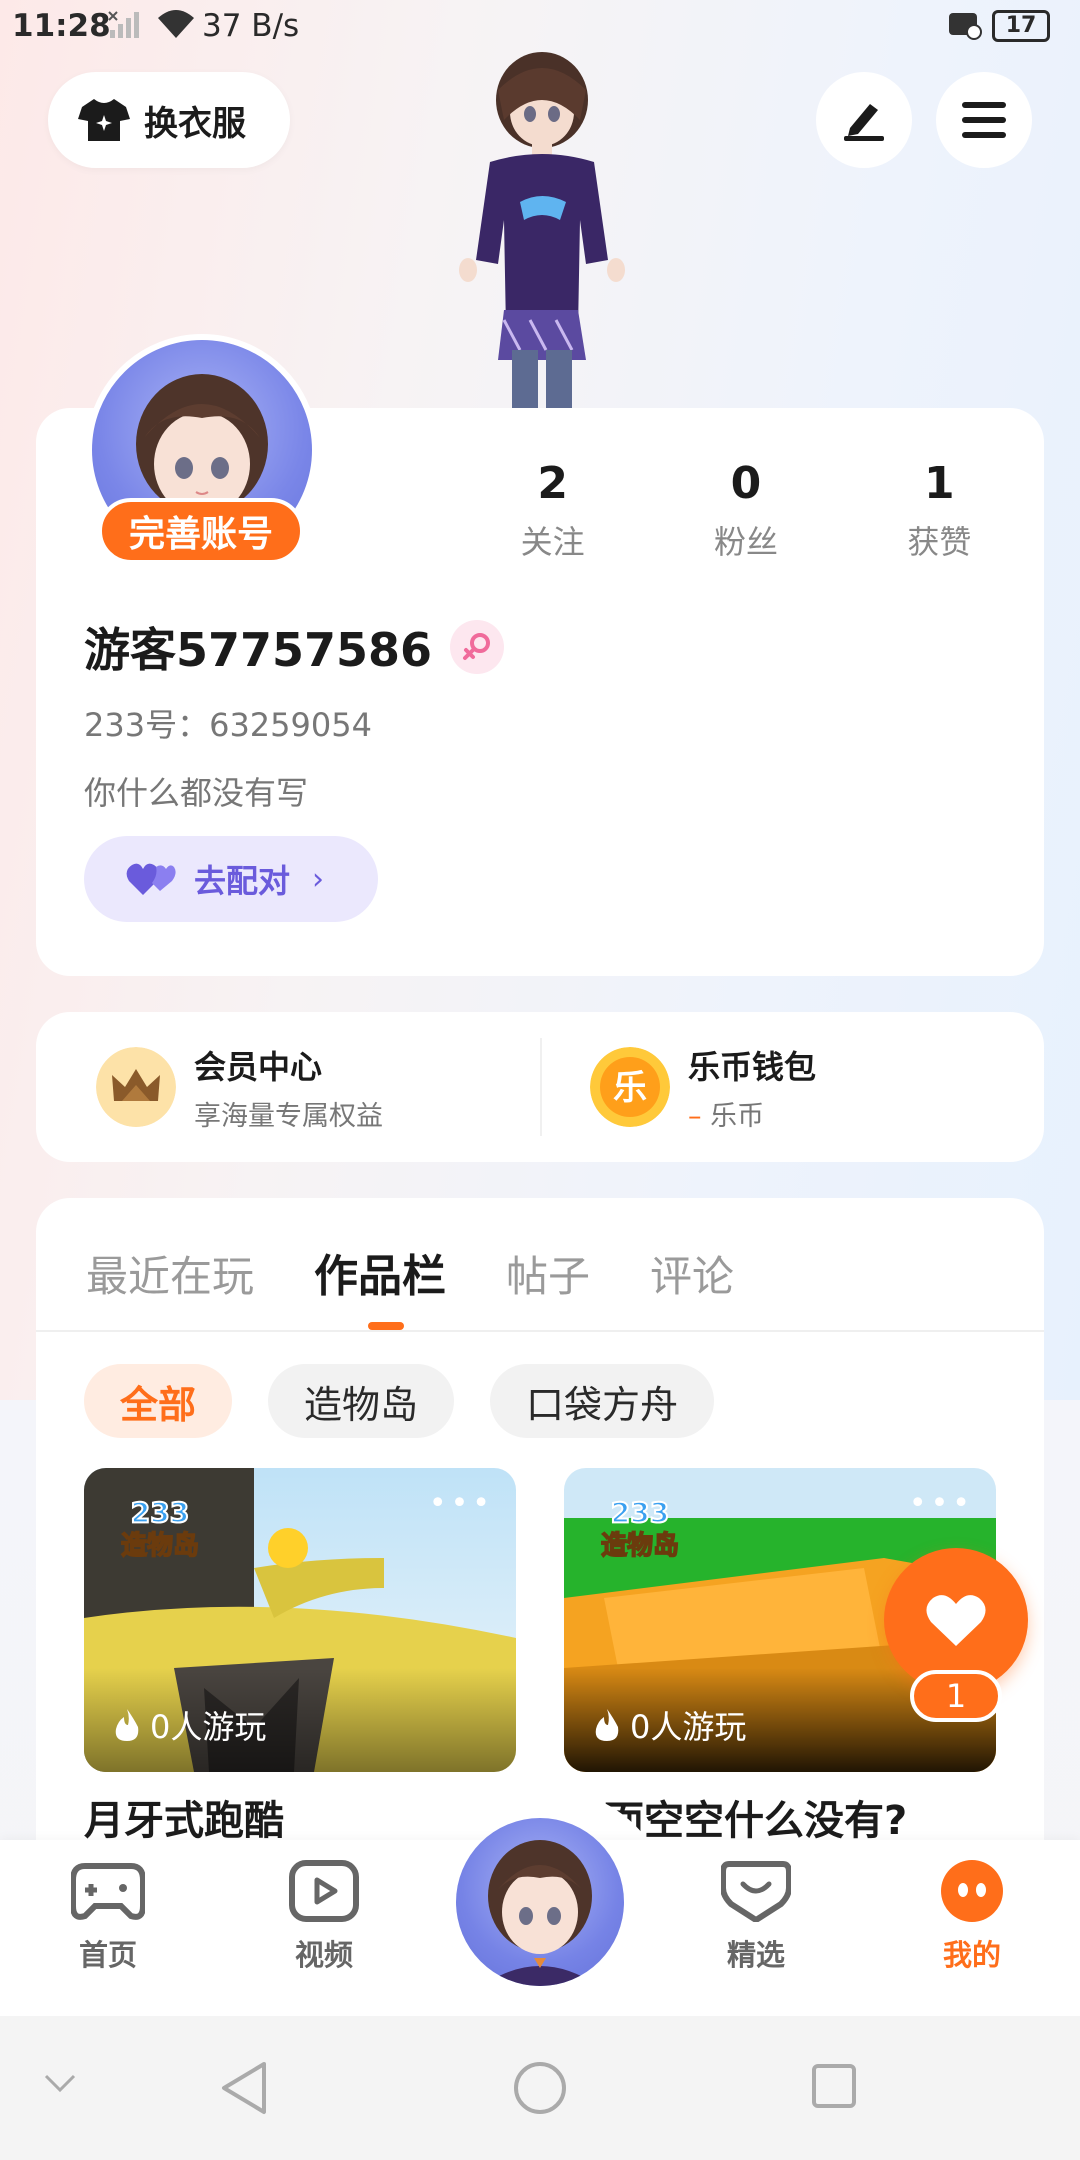 This screenshot has width=1080, height=2160. I want to click on wallet: 乐 乐币钱包 – 乐币, so click(703, 1087).